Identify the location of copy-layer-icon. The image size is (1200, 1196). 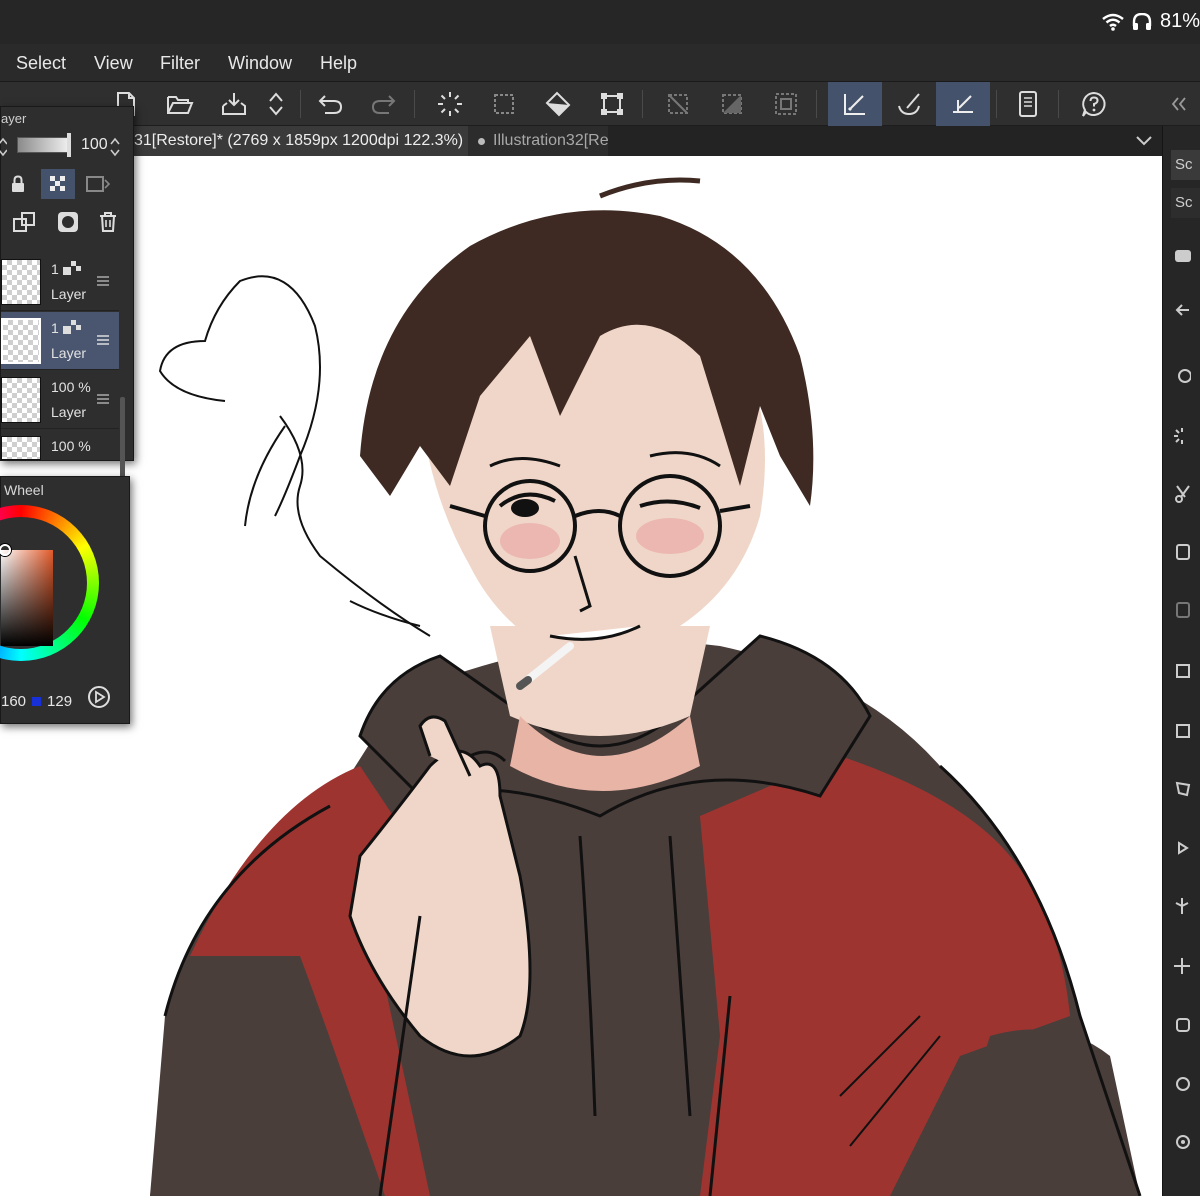
(24, 222).